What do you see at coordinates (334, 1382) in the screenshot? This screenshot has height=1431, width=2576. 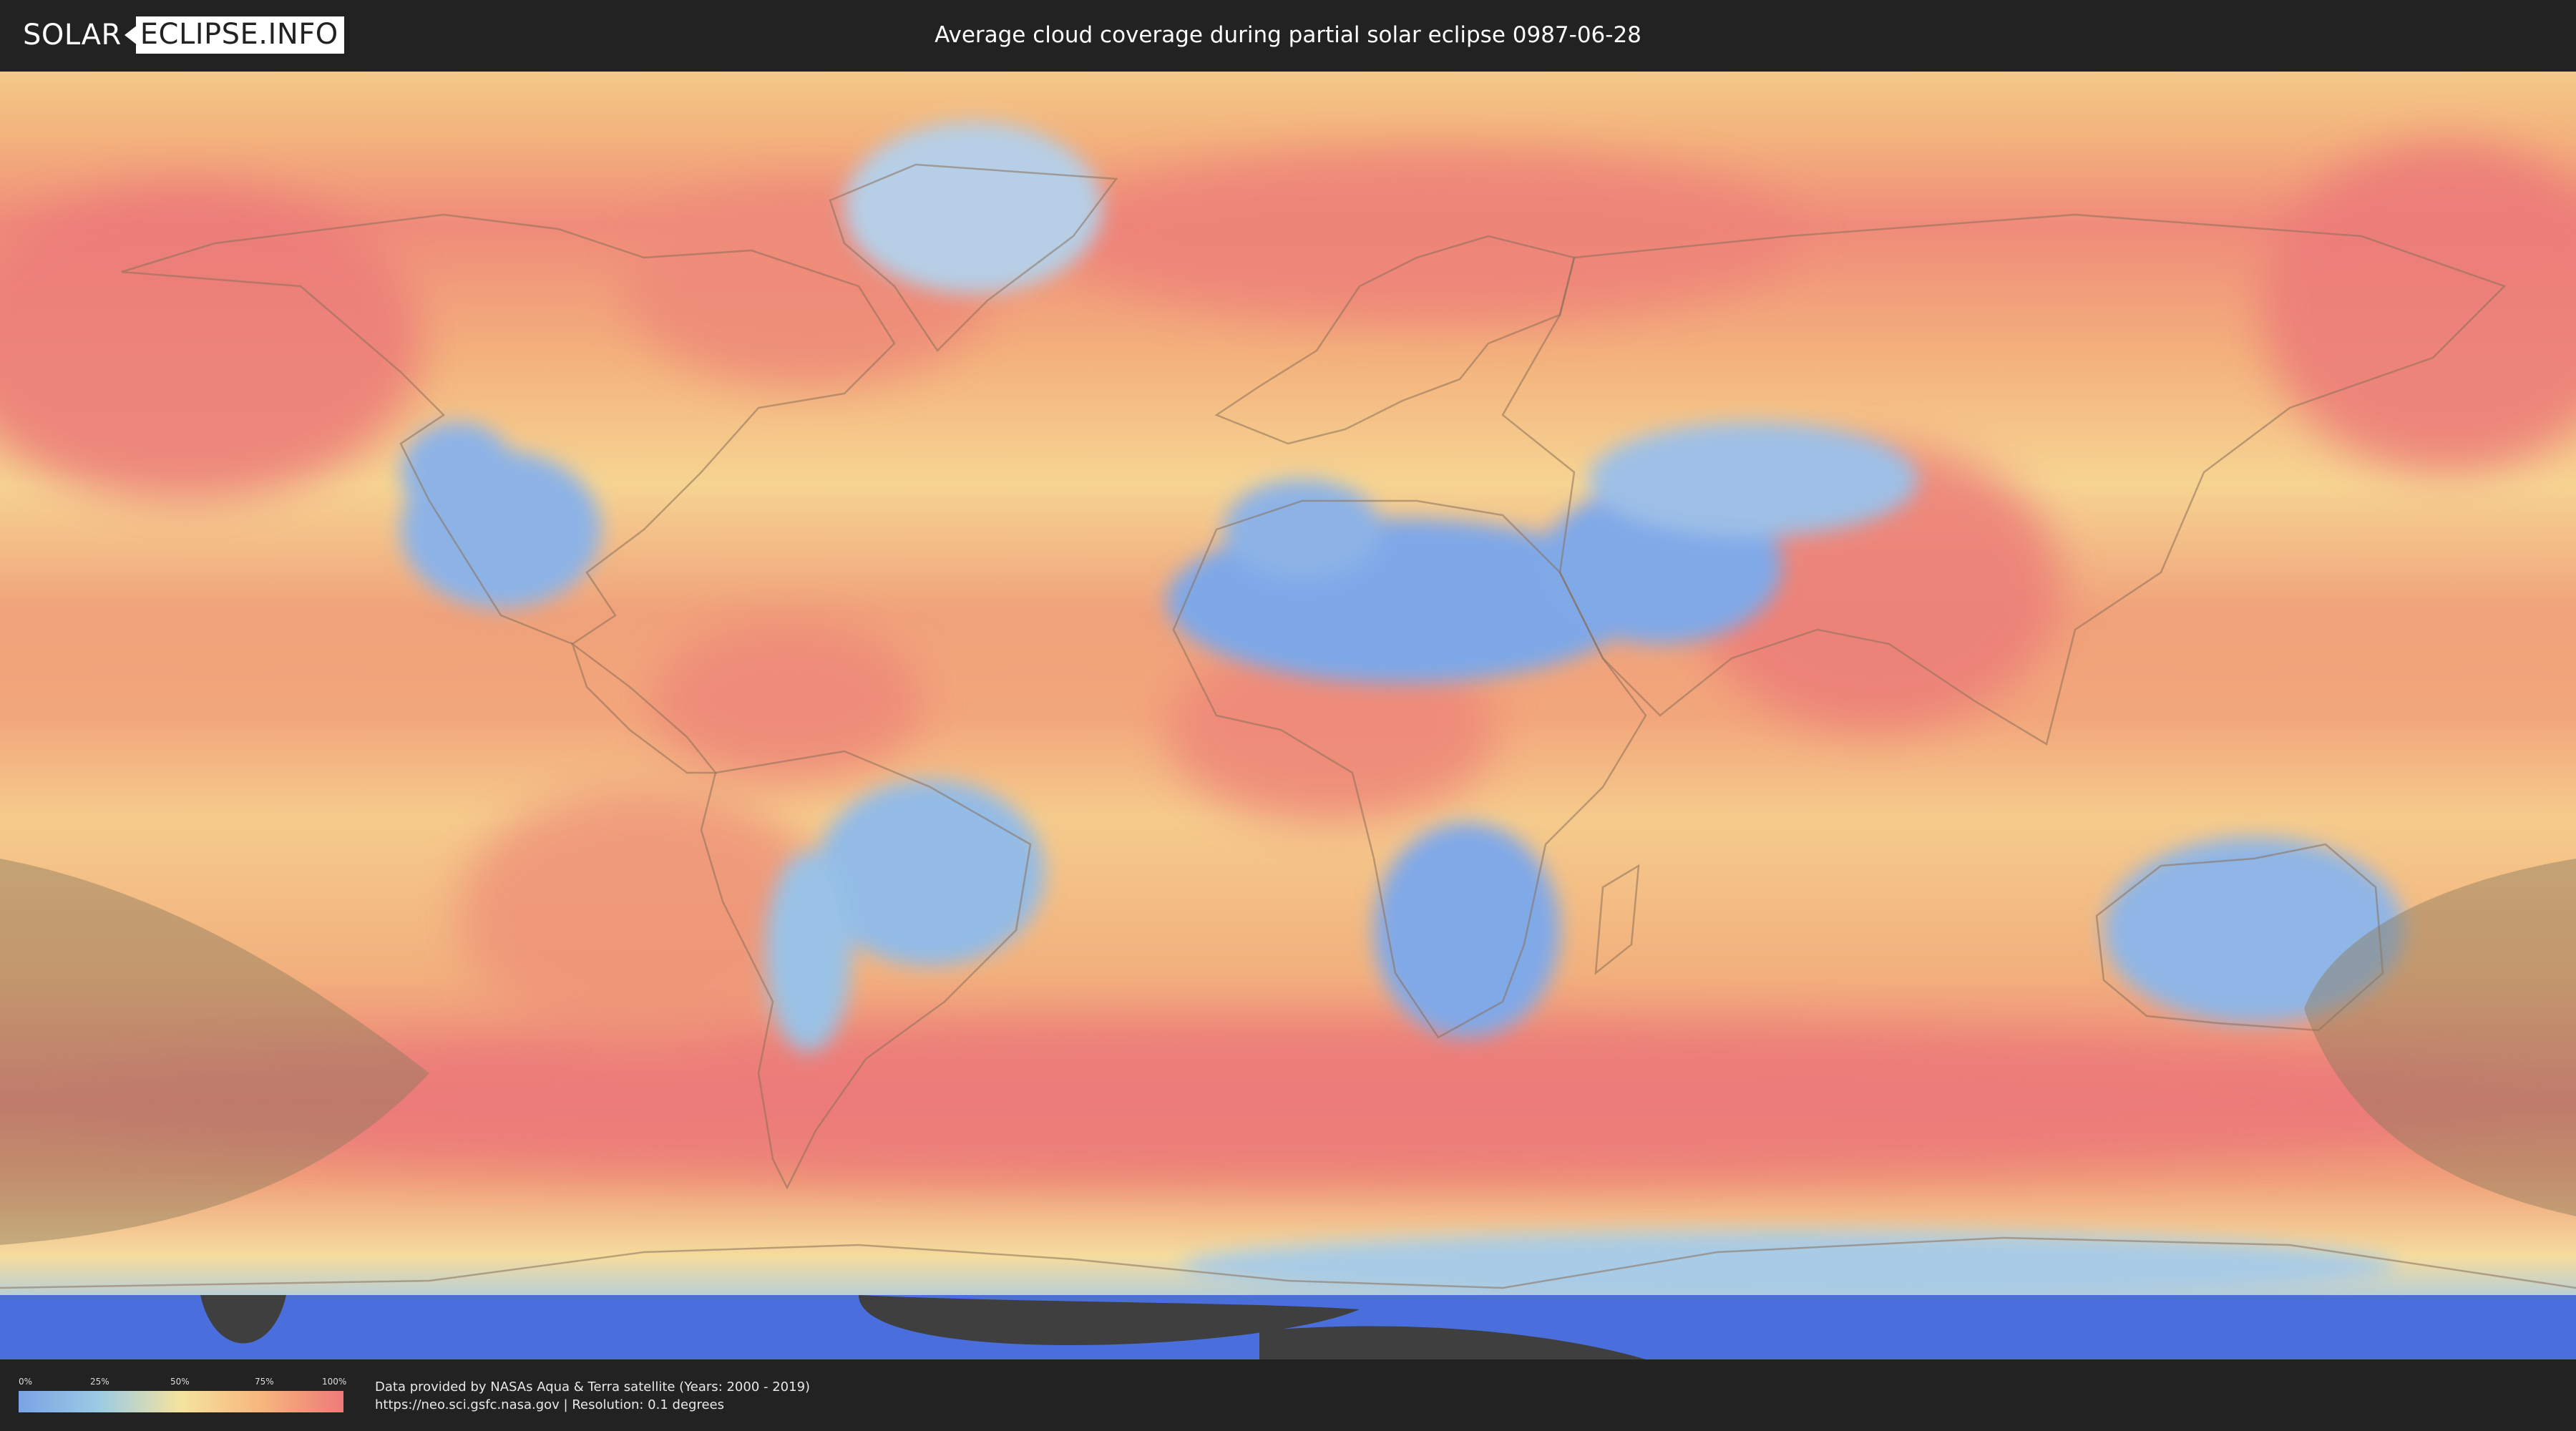 I see `legend-tick-100: 100%` at bounding box center [334, 1382].